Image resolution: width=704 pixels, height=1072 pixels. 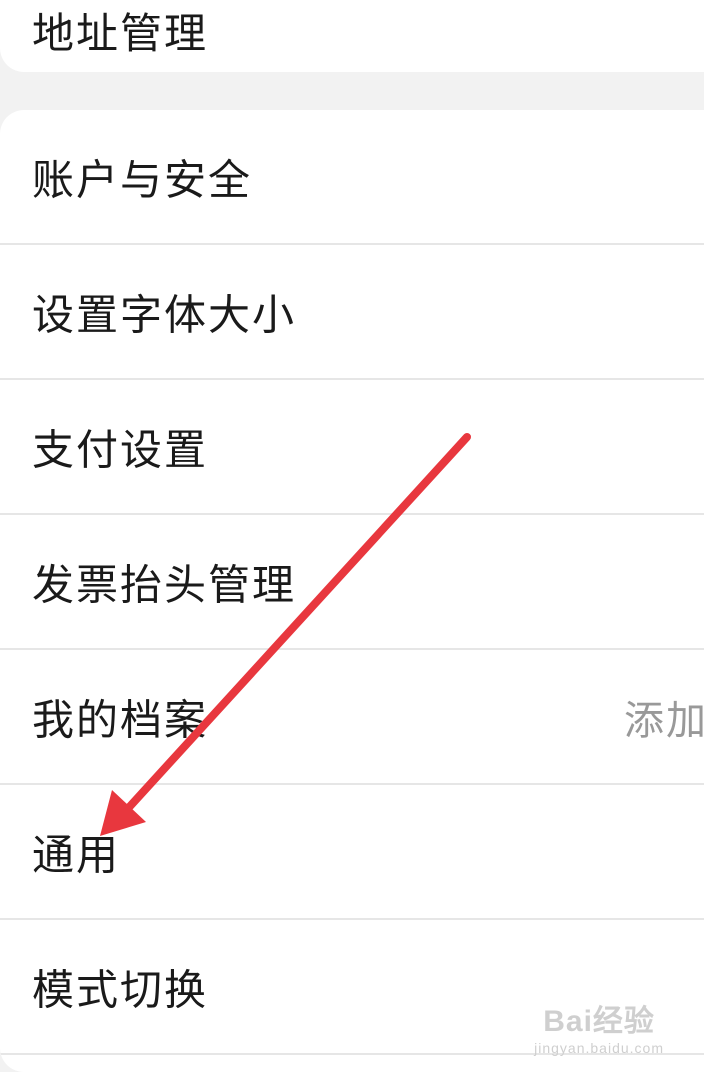 What do you see at coordinates (164, 314) in the screenshot?
I see `menu-item-label: 设置字体大小` at bounding box center [164, 314].